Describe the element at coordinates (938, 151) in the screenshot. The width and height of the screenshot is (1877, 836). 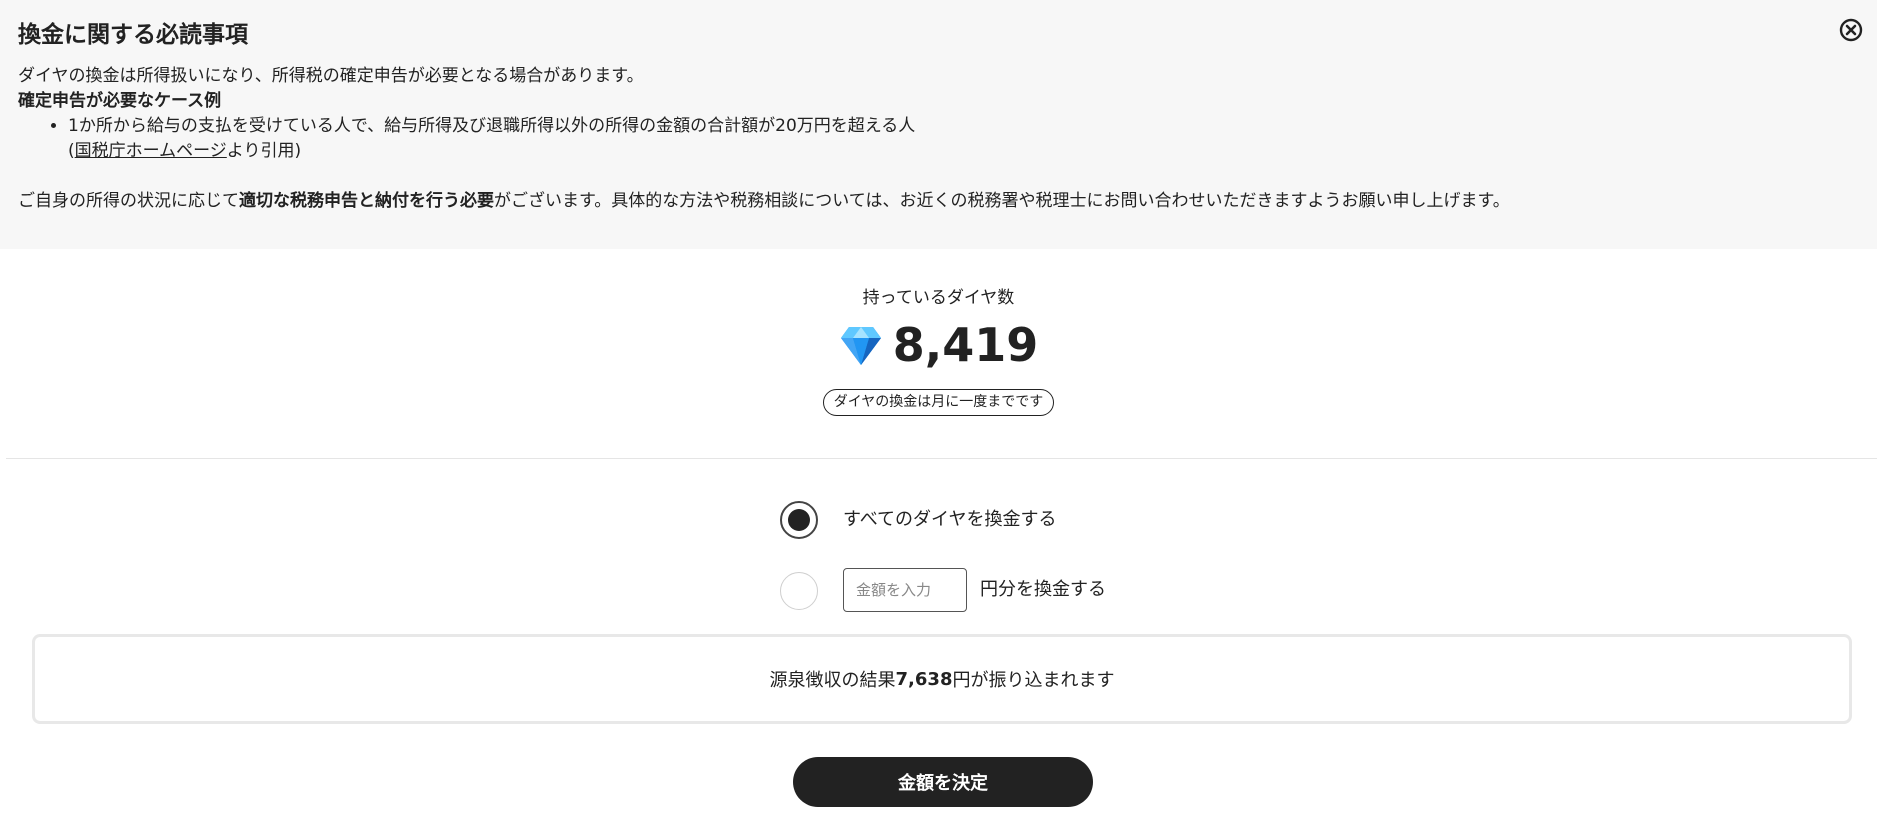
I see `citation: (国税庁ホームページより引用)` at that location.